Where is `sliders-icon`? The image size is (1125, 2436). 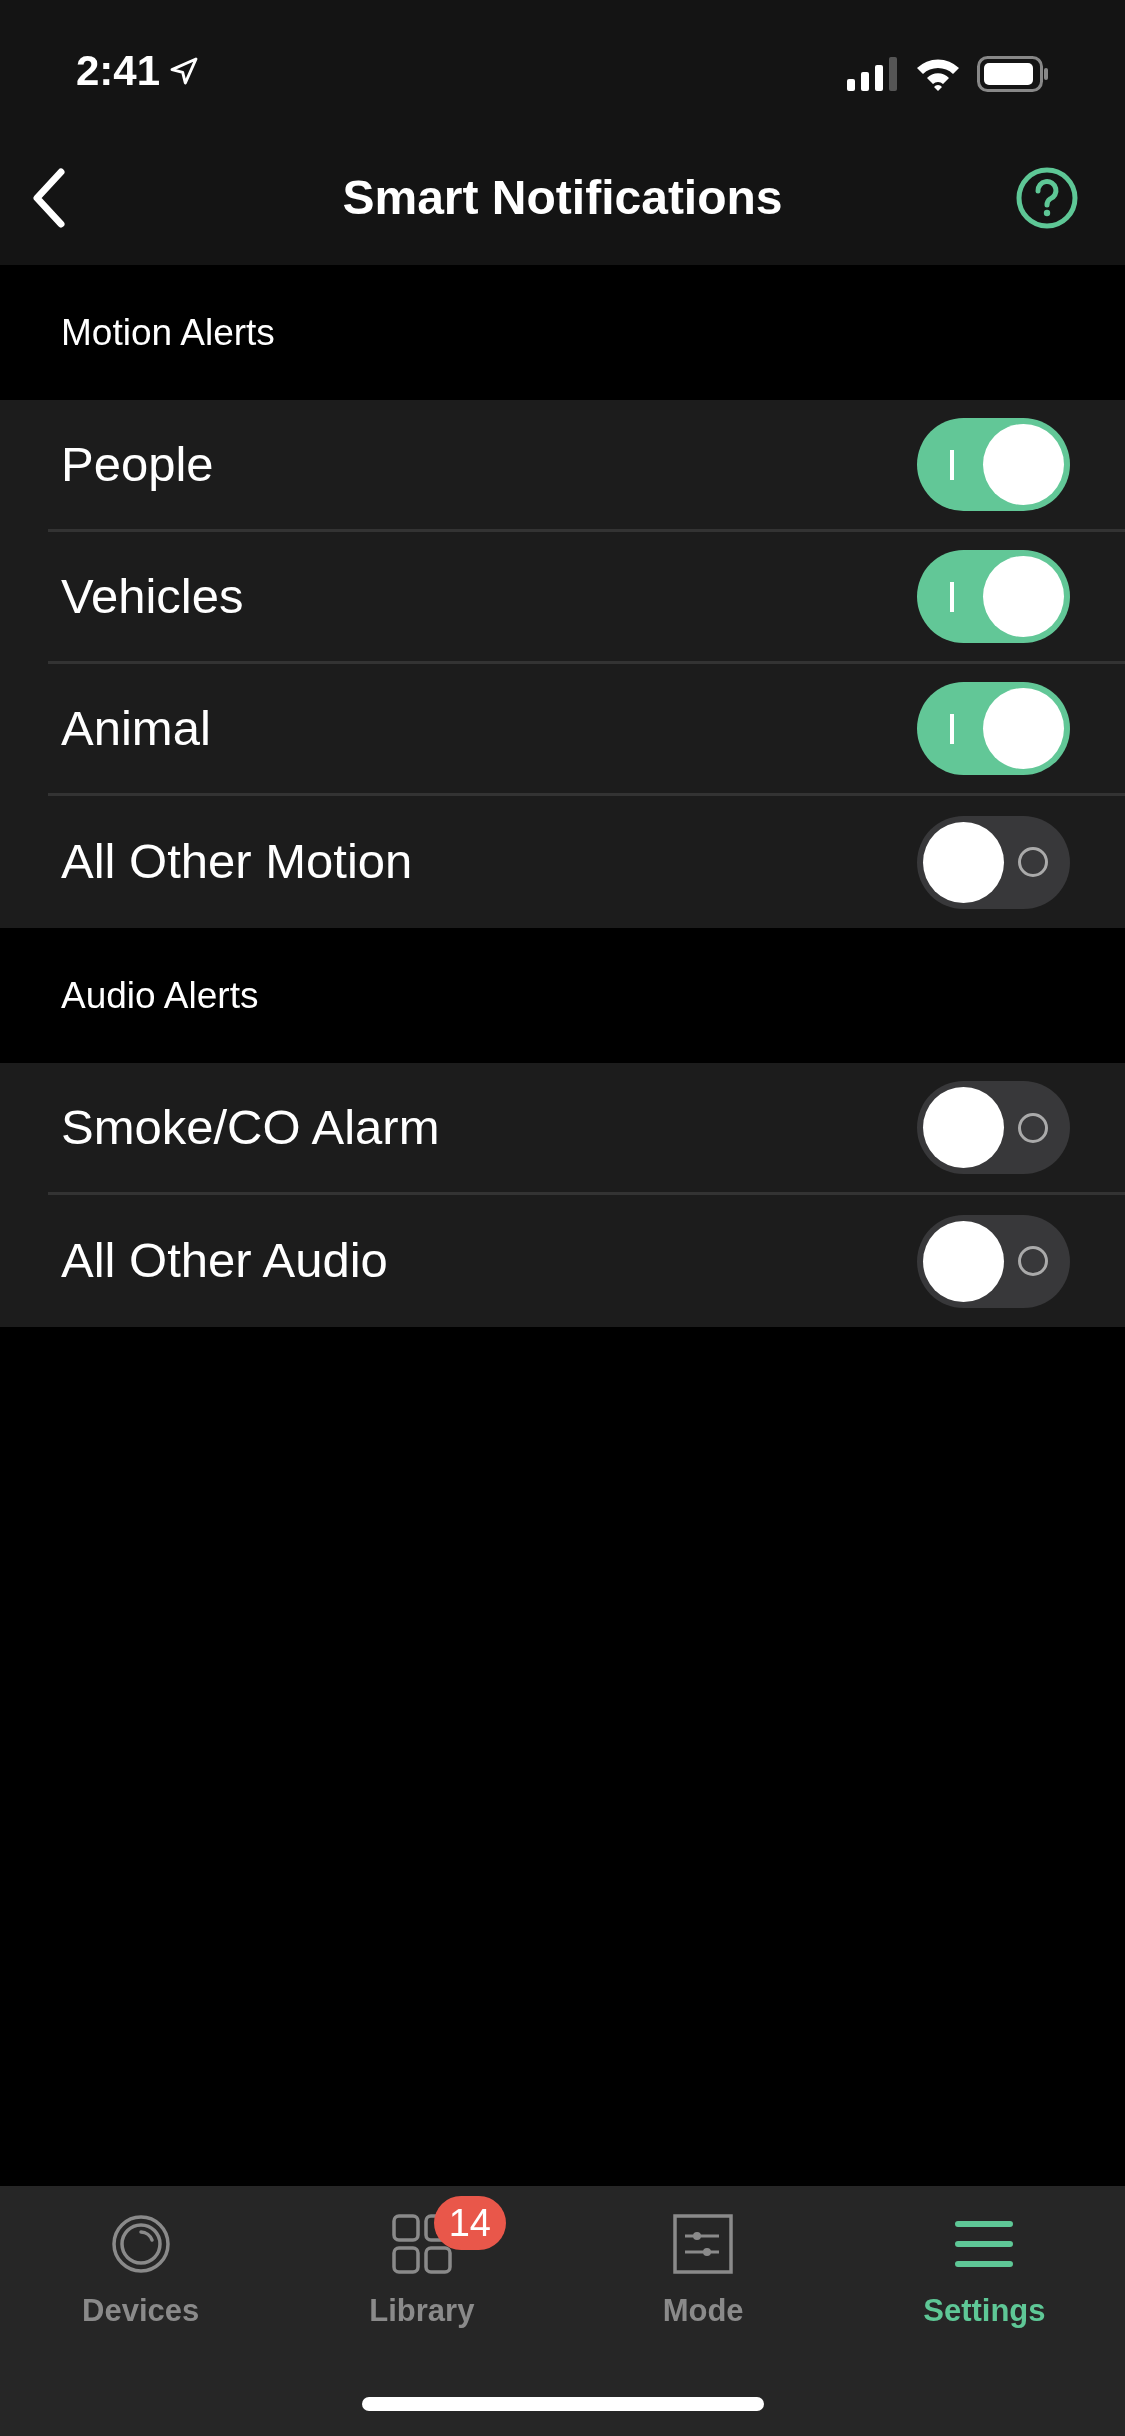 sliders-icon is located at coordinates (703, 2244).